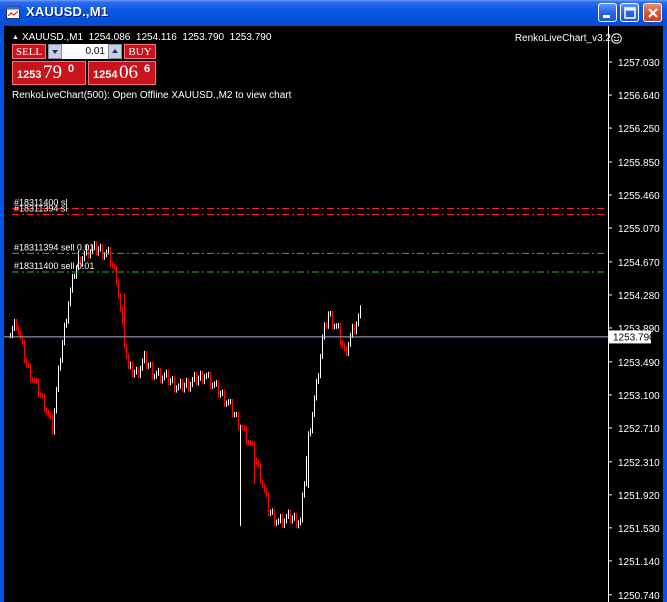  What do you see at coordinates (29, 75) in the screenshot?
I see `bid-price-main: 1253` at bounding box center [29, 75].